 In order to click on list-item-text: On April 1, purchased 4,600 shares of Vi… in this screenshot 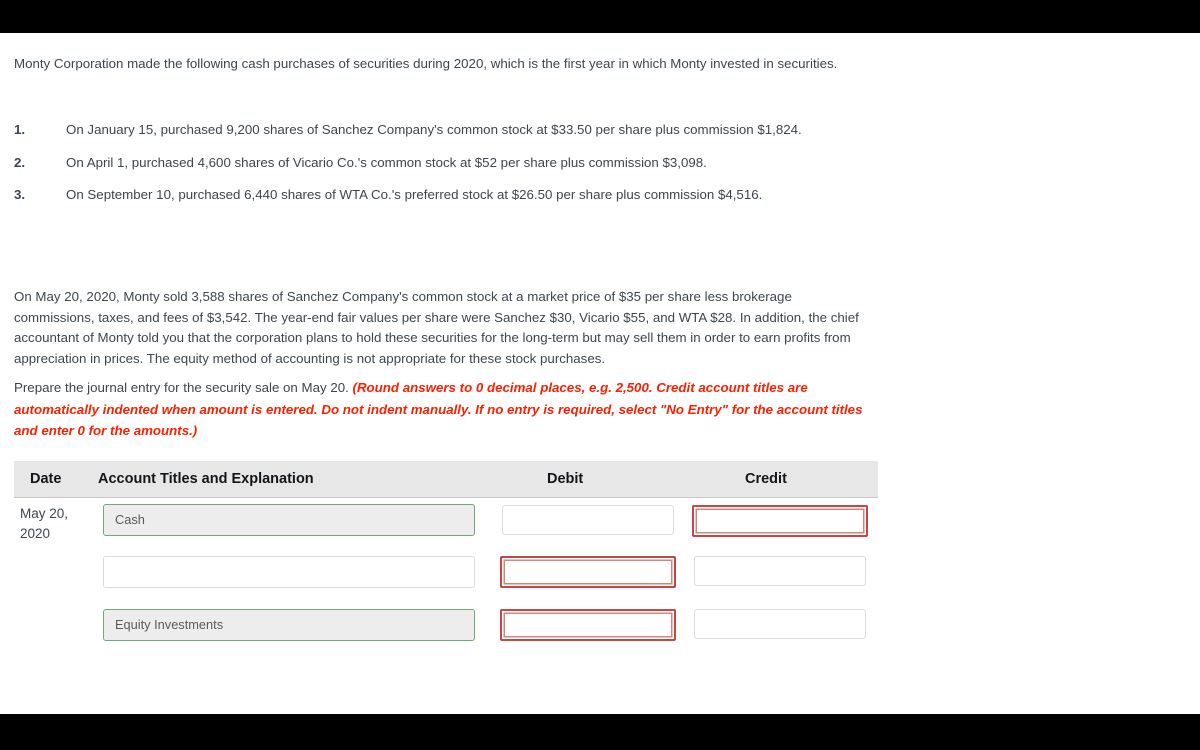, I will do `click(386, 162)`.